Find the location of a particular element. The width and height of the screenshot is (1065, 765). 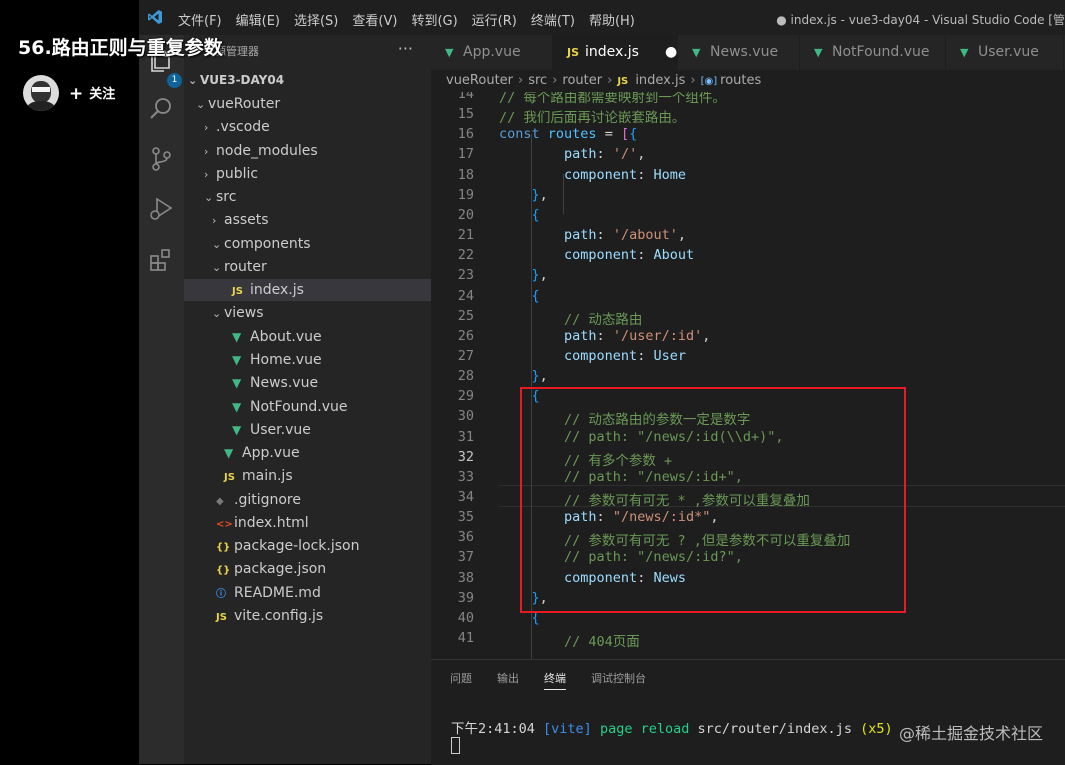

avatar is located at coordinates (41, 93).